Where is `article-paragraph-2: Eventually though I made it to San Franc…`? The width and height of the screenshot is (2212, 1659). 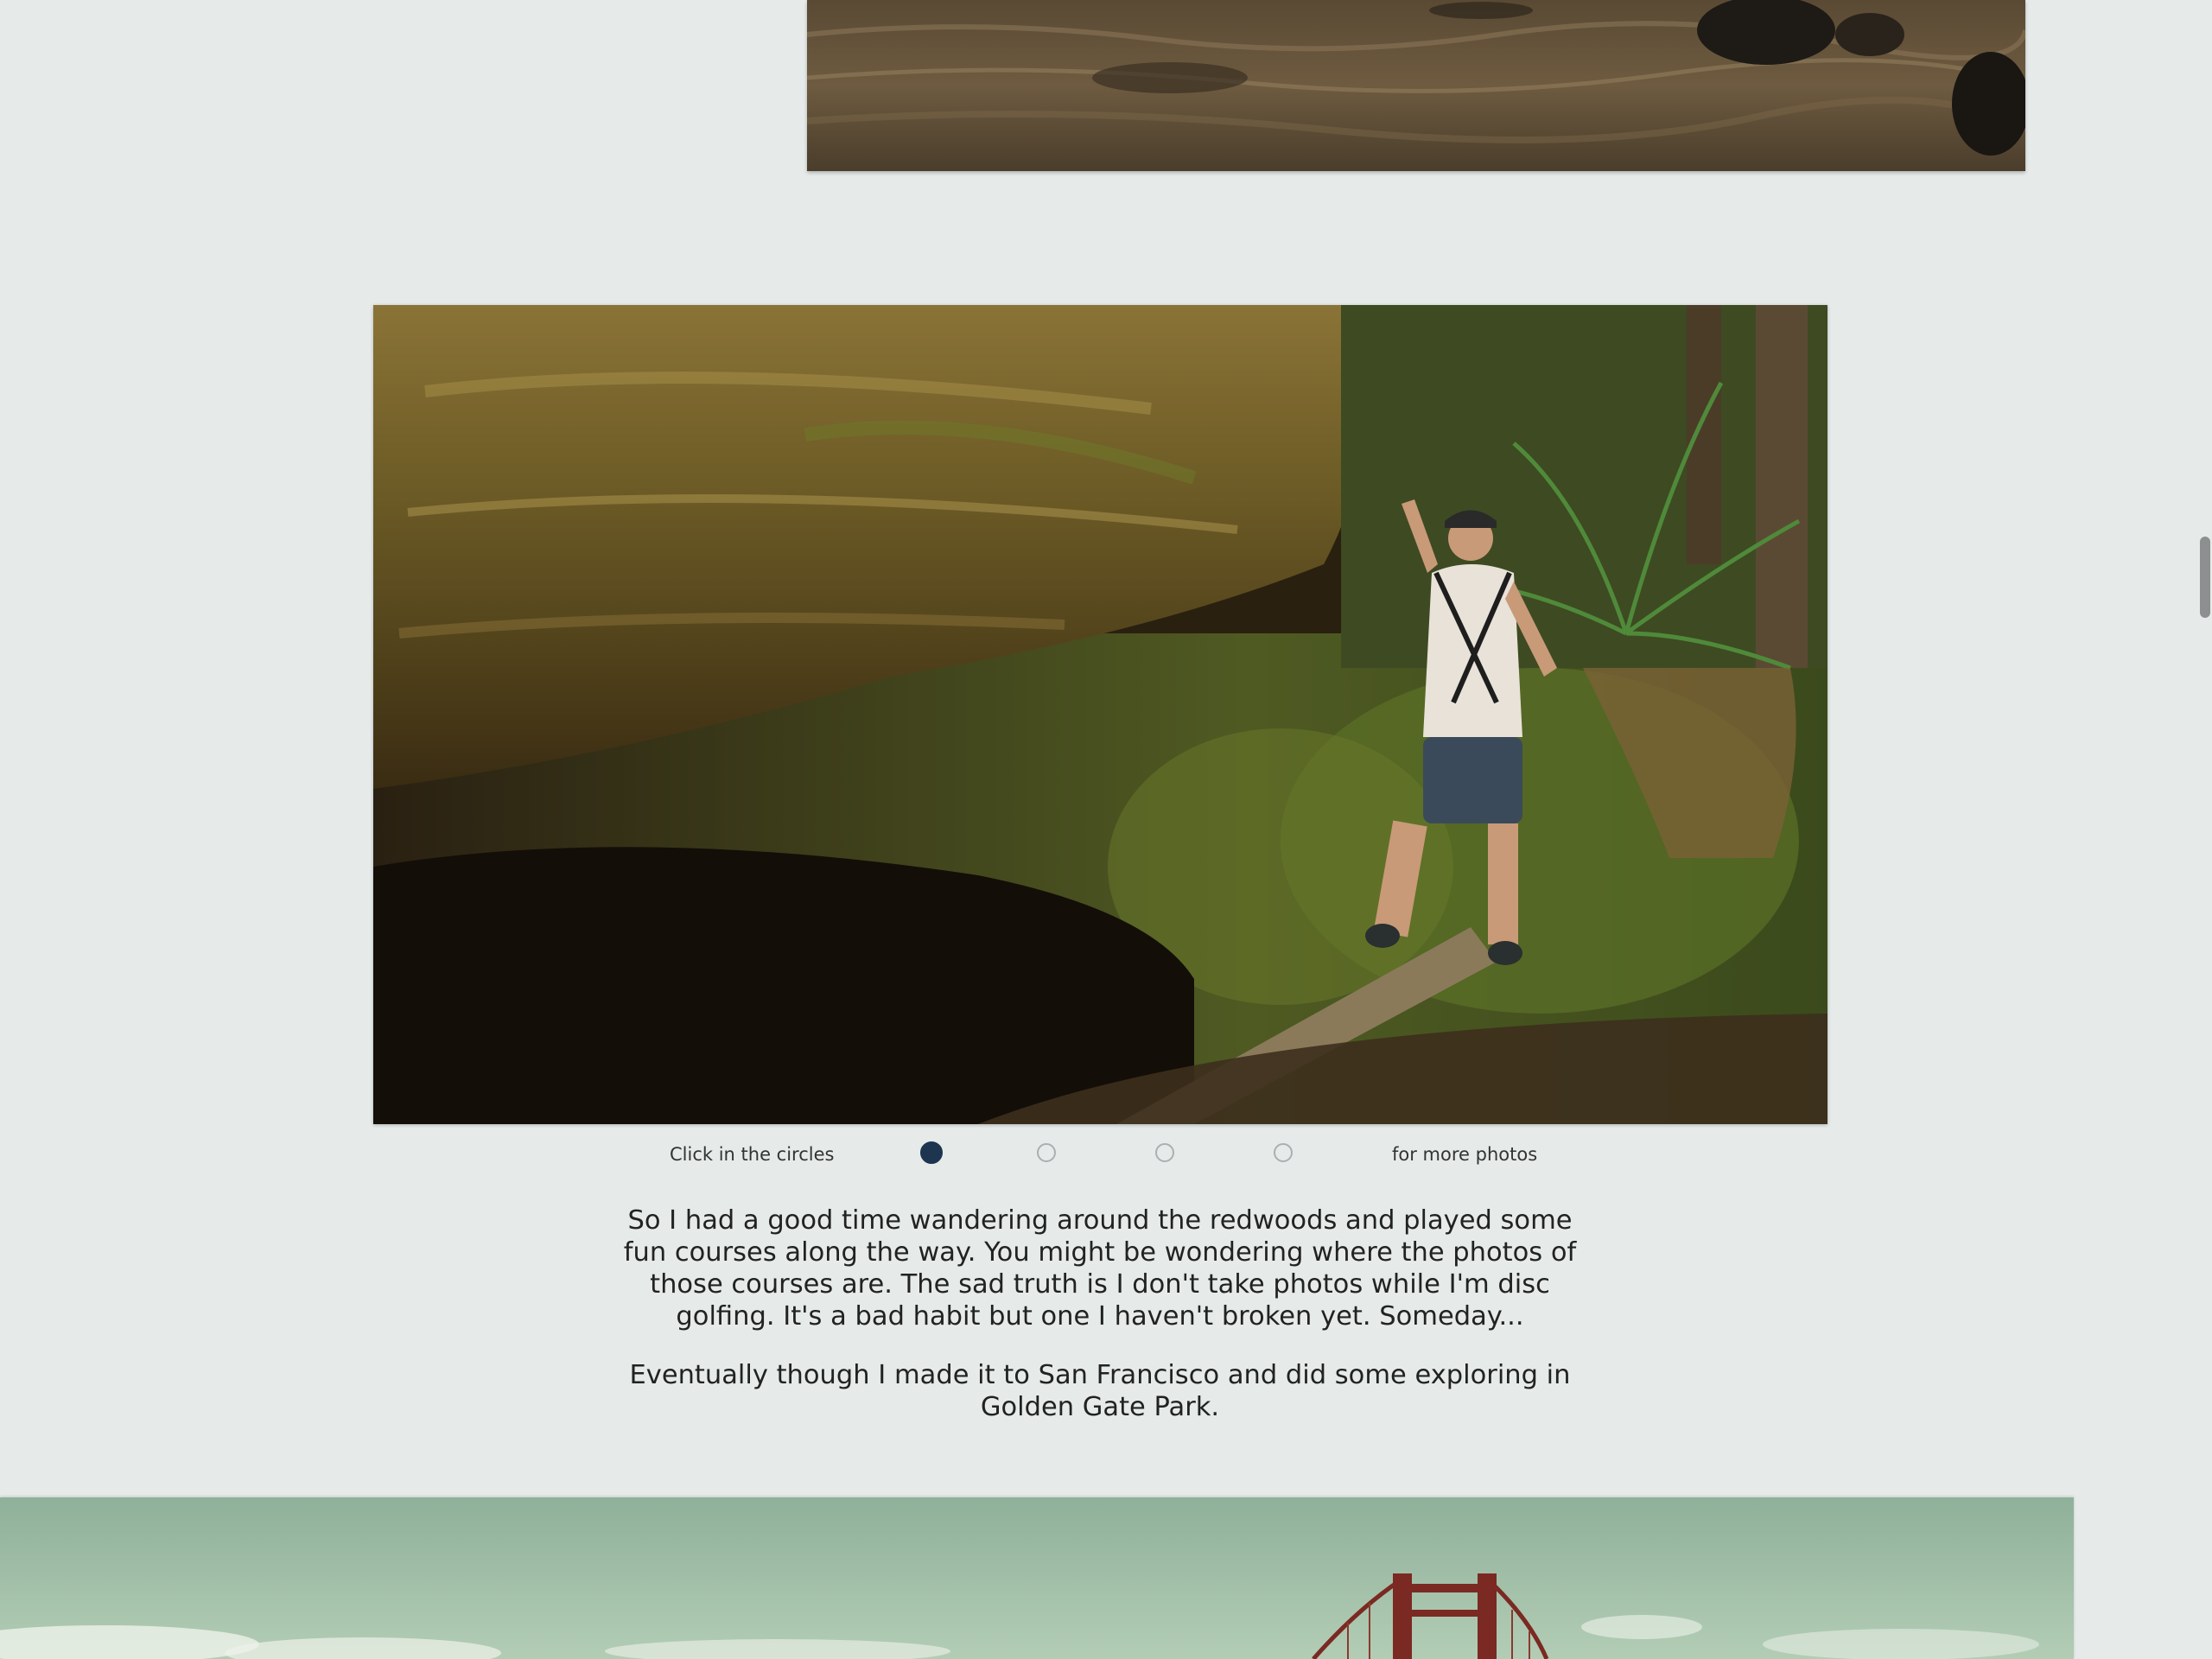 article-paragraph-2: Eventually though I made it to San Franc… is located at coordinates (1100, 1391).